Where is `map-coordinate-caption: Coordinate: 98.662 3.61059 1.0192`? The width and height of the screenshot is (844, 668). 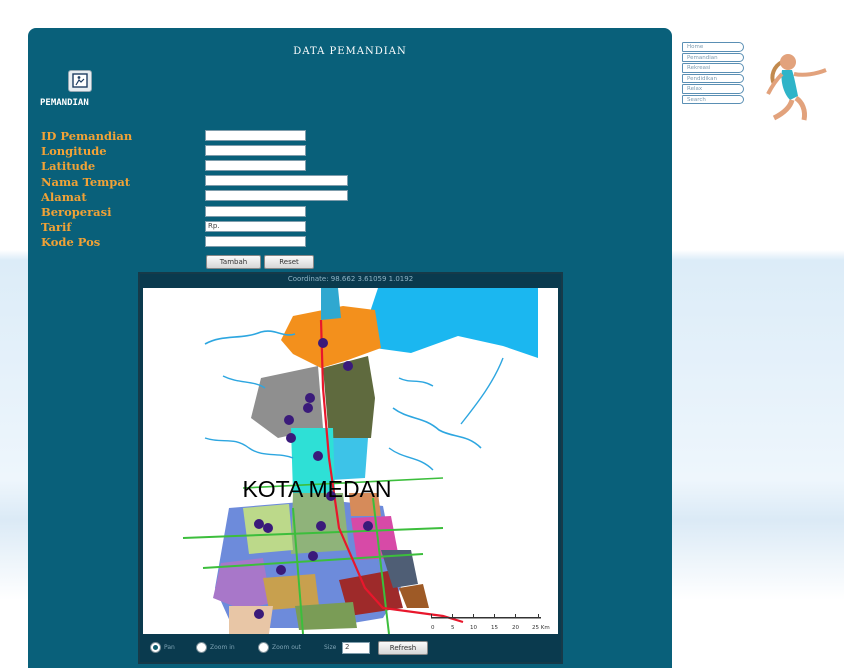
map-coordinate-caption: Coordinate: 98.662 3.61059 1.0192 is located at coordinates (350, 279).